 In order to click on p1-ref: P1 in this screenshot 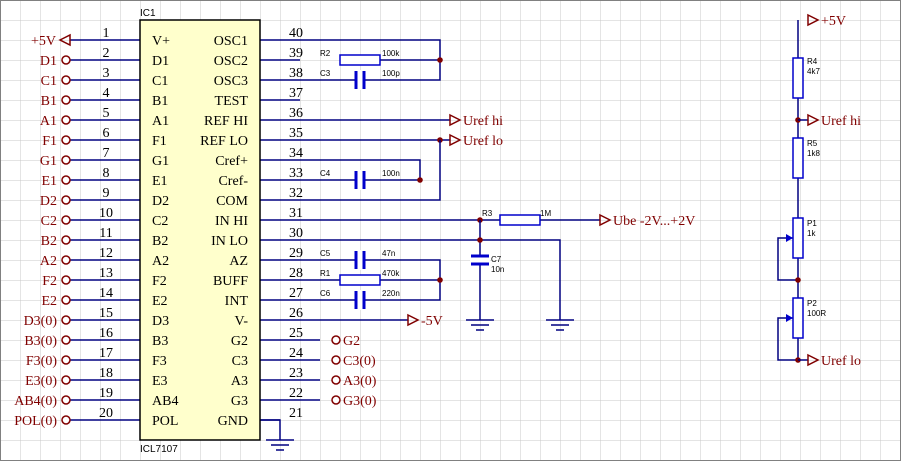, I will do `click(812, 223)`.